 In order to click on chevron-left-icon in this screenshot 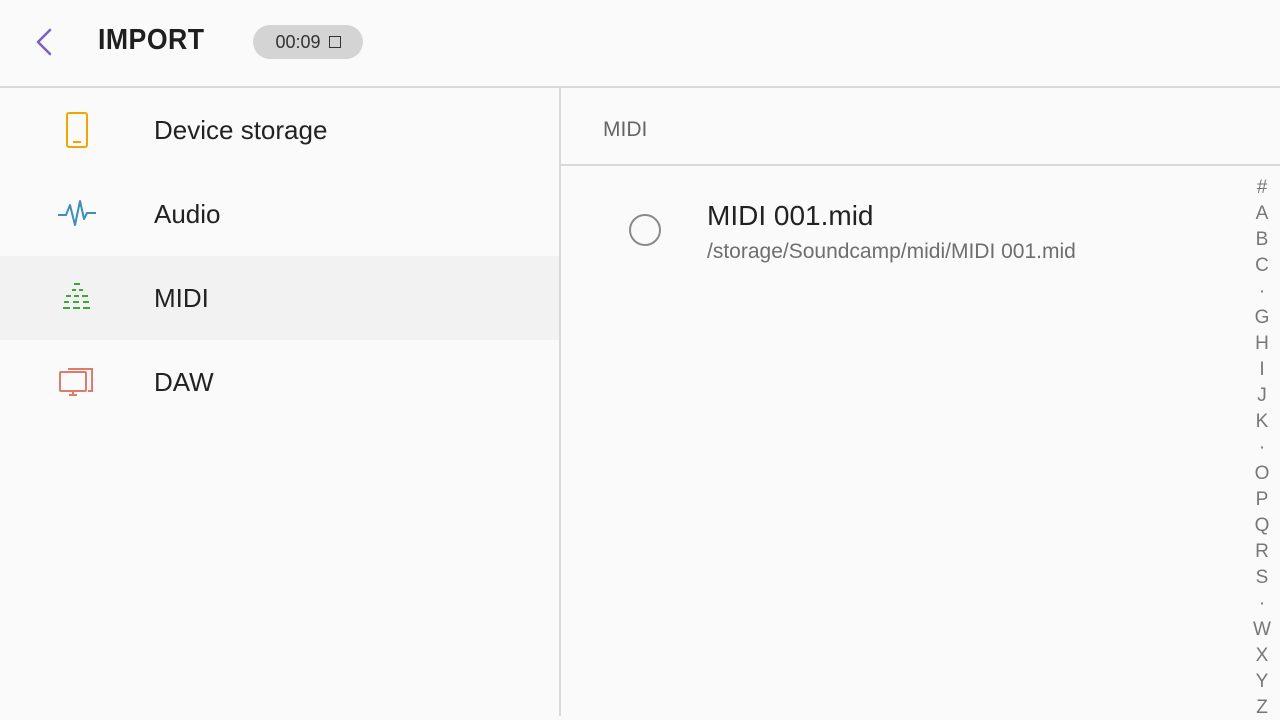, I will do `click(44, 42)`.